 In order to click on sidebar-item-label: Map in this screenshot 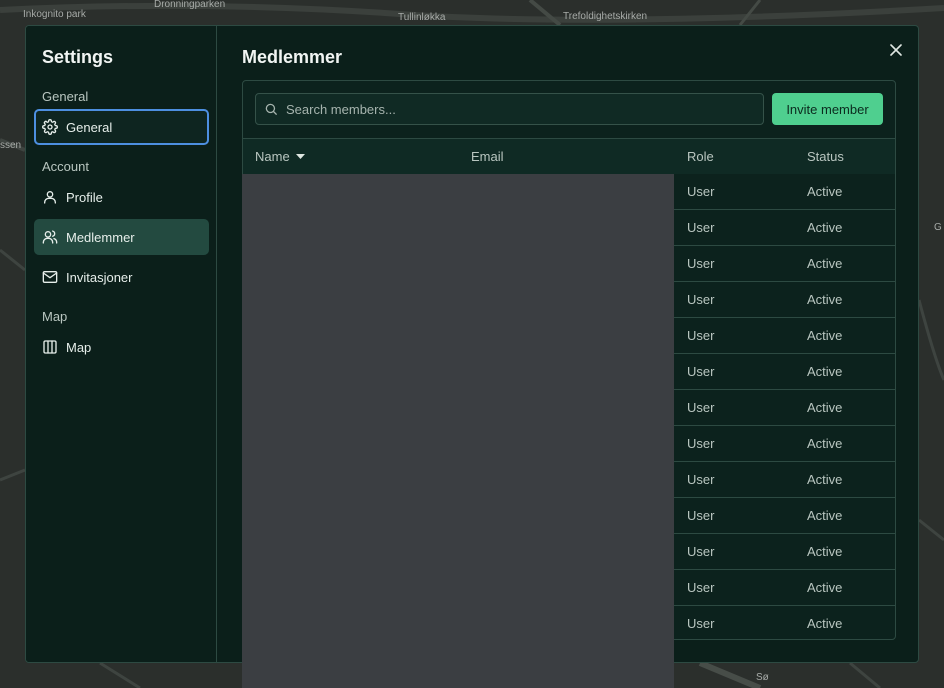, I will do `click(79, 347)`.